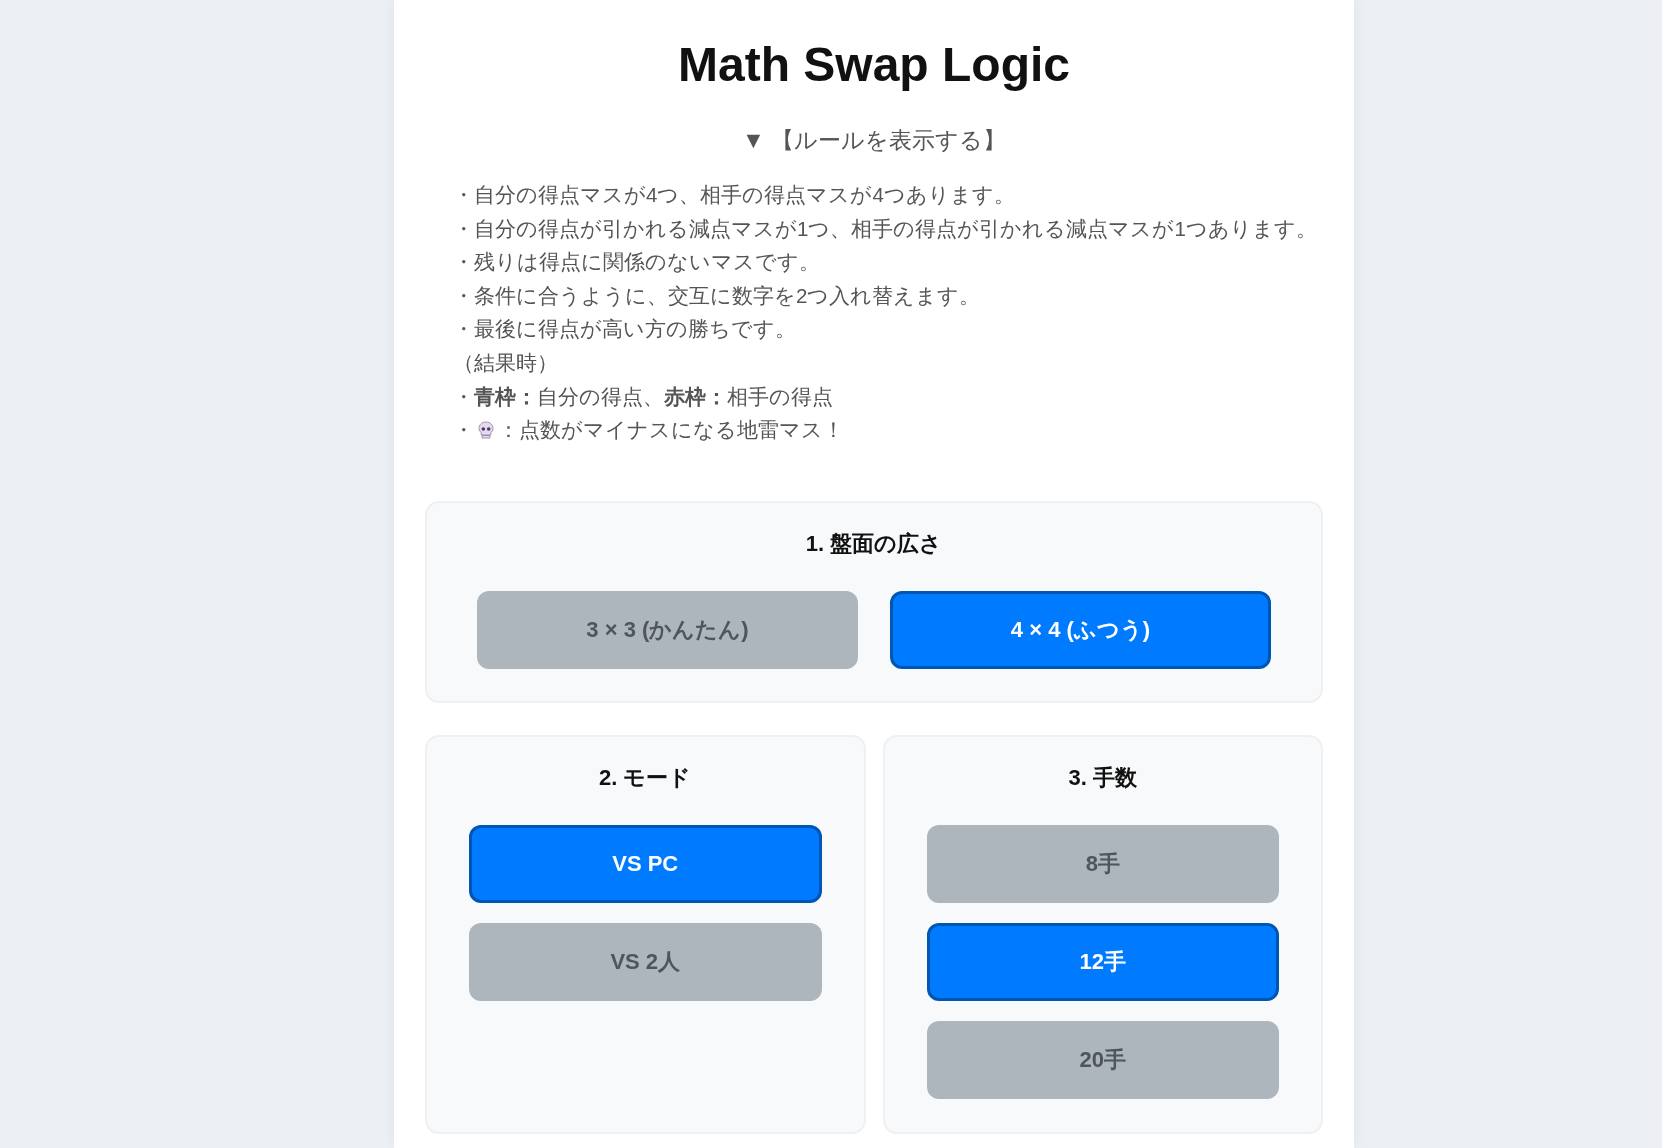 Image resolution: width=1662 pixels, height=1148 pixels. What do you see at coordinates (885, 228) in the screenshot?
I see `rule-text: ・自分の得点が引かれる減点マスが1つ、相手の得点が引かれる減点マスが1つあります。` at bounding box center [885, 228].